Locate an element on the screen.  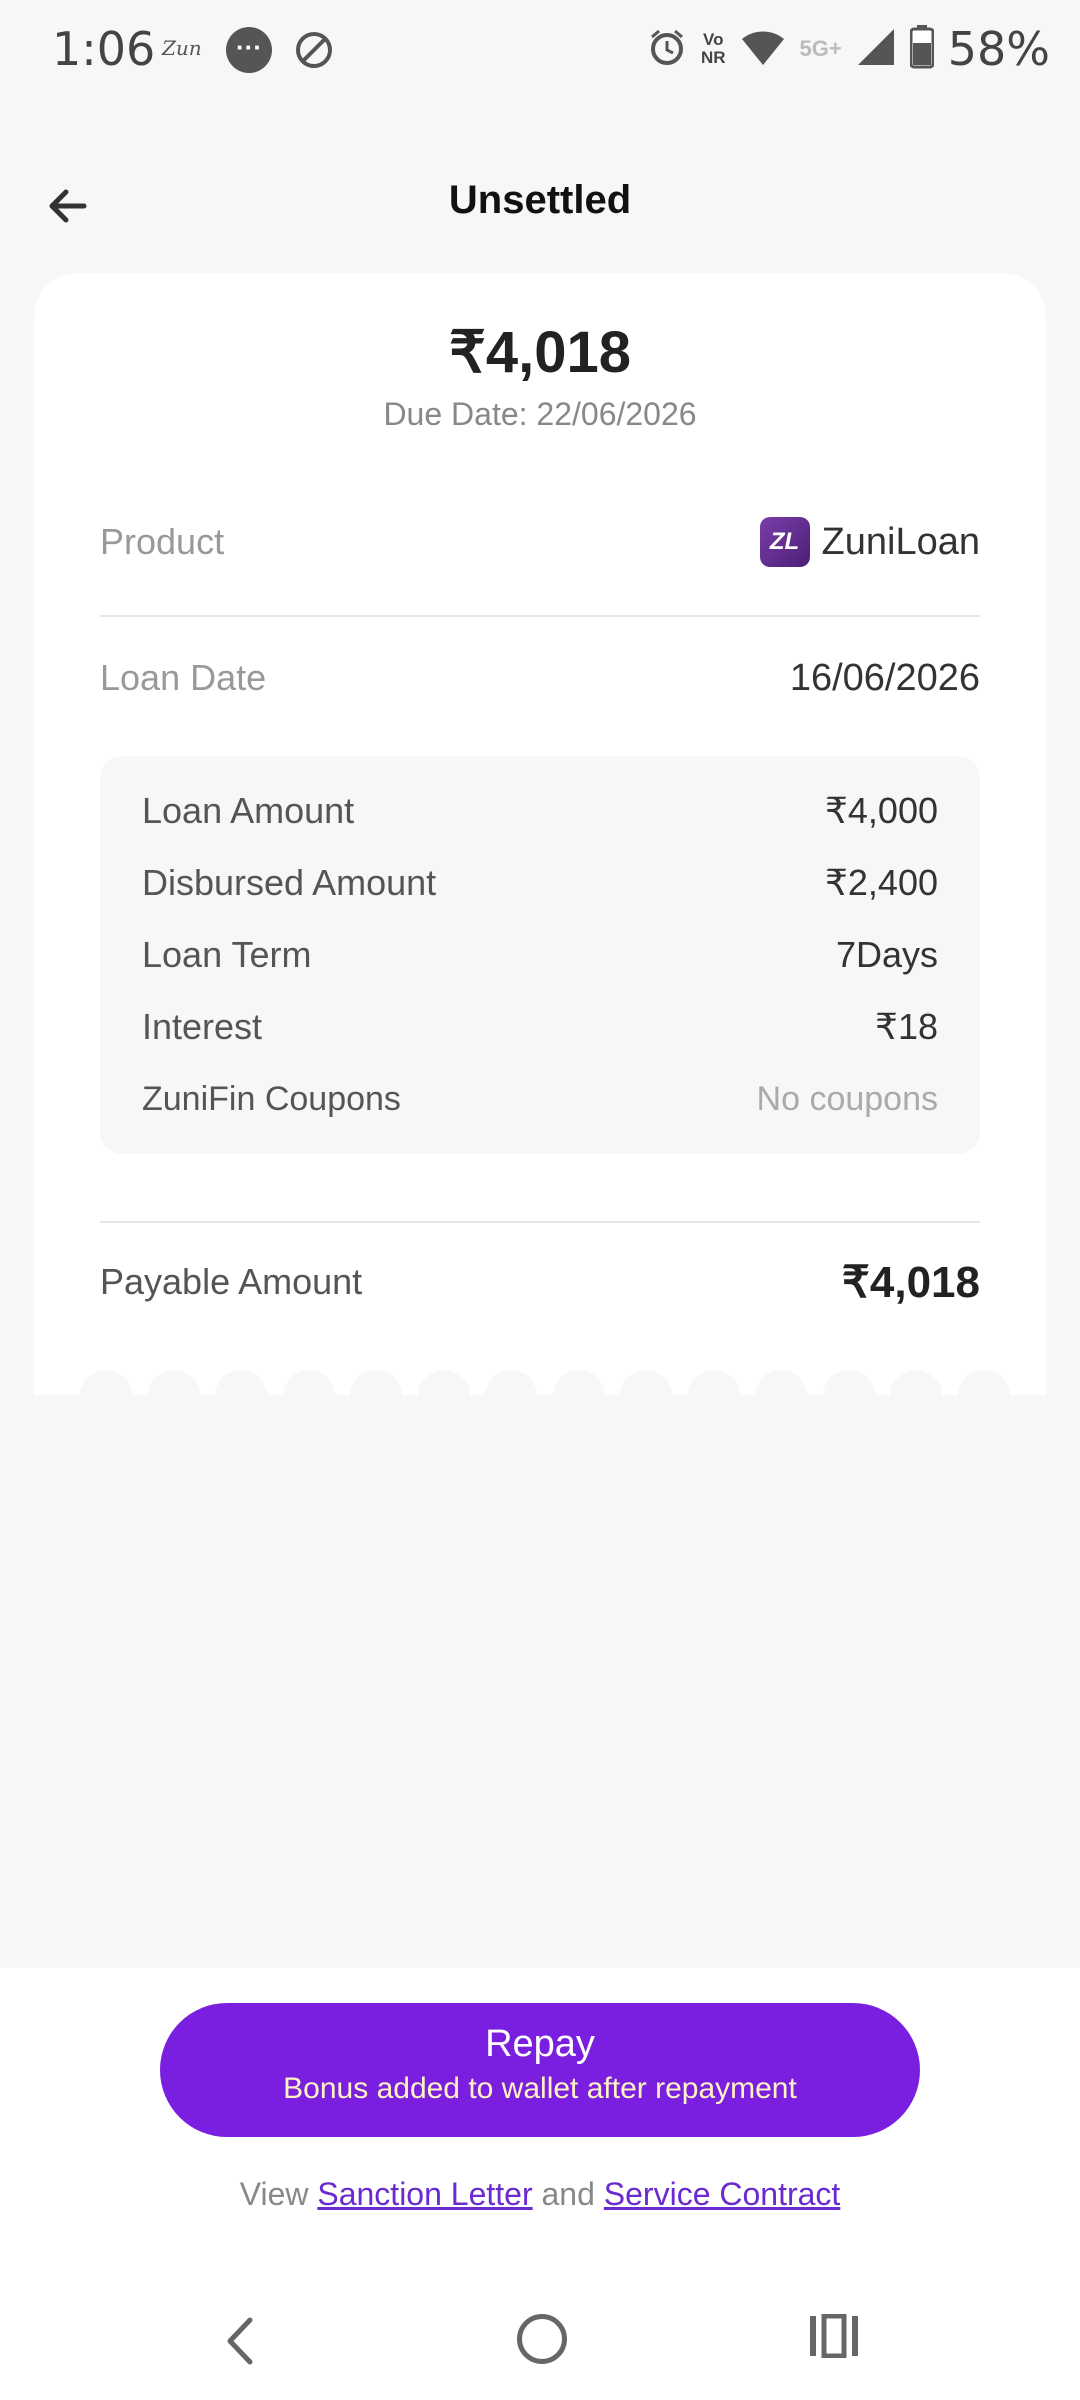
signal-icon is located at coordinates (876, 49).